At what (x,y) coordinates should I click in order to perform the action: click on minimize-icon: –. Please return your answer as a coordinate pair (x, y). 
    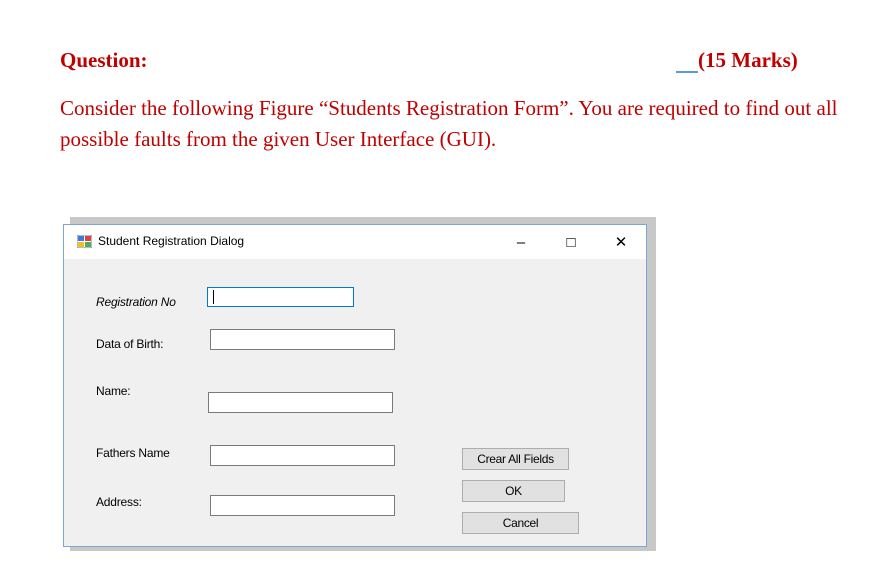
    Looking at the image, I should click on (521, 242).